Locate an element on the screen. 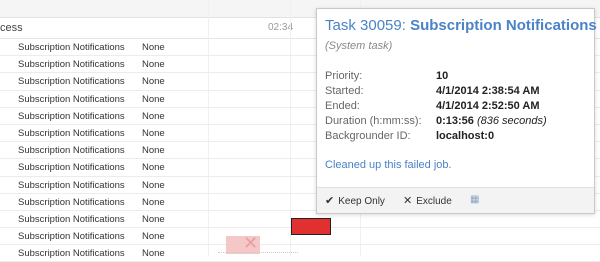 The width and height of the screenshot is (600, 262). table-row: Subscription Notifications None is located at coordinates (300, 253).